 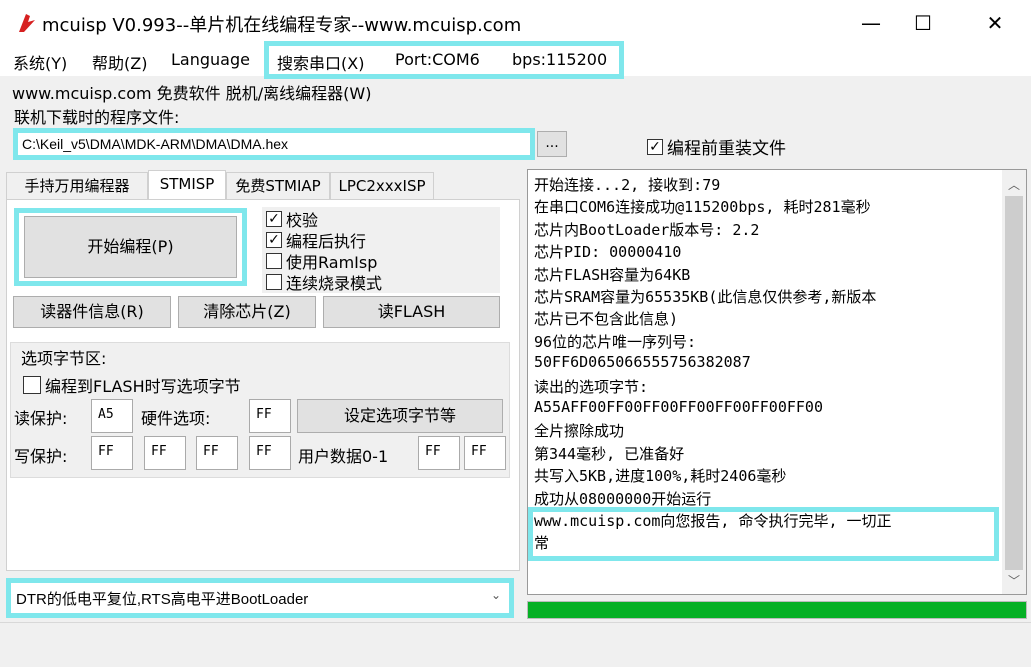 I want to click on log-line: 96位的芯片唯一序列号:, so click(x=615, y=341).